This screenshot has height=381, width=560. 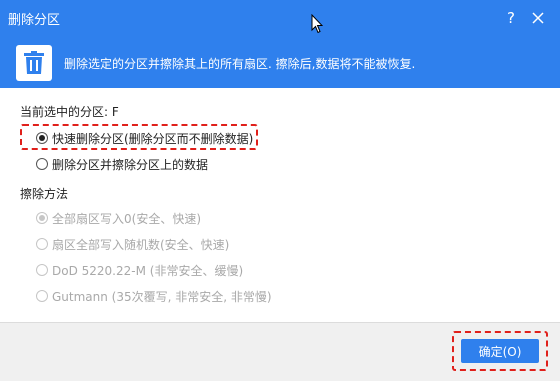 What do you see at coordinates (153, 138) in the screenshot?
I see `radio-label: 快速删除分区(删除分区而不删除数据)` at bounding box center [153, 138].